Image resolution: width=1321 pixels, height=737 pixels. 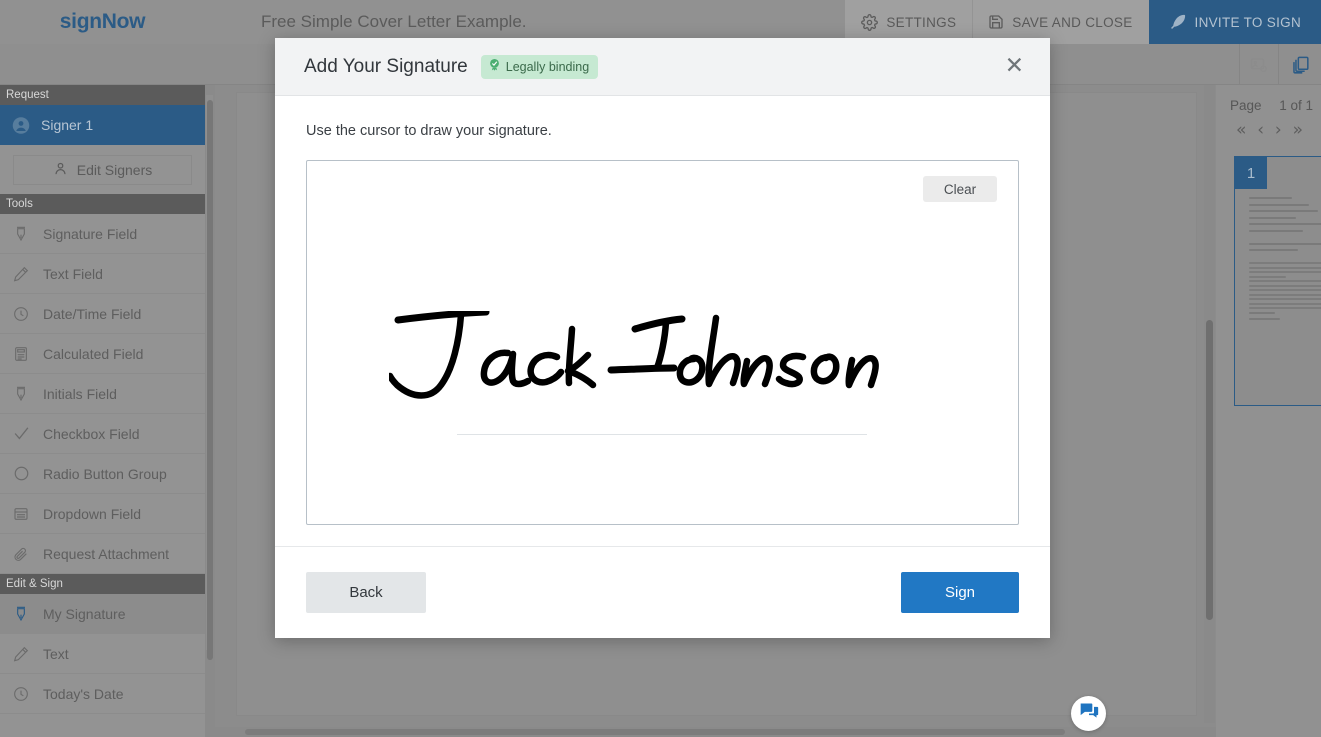 I want to click on sidebar-item-label: Radio Button Group, so click(x=105, y=473).